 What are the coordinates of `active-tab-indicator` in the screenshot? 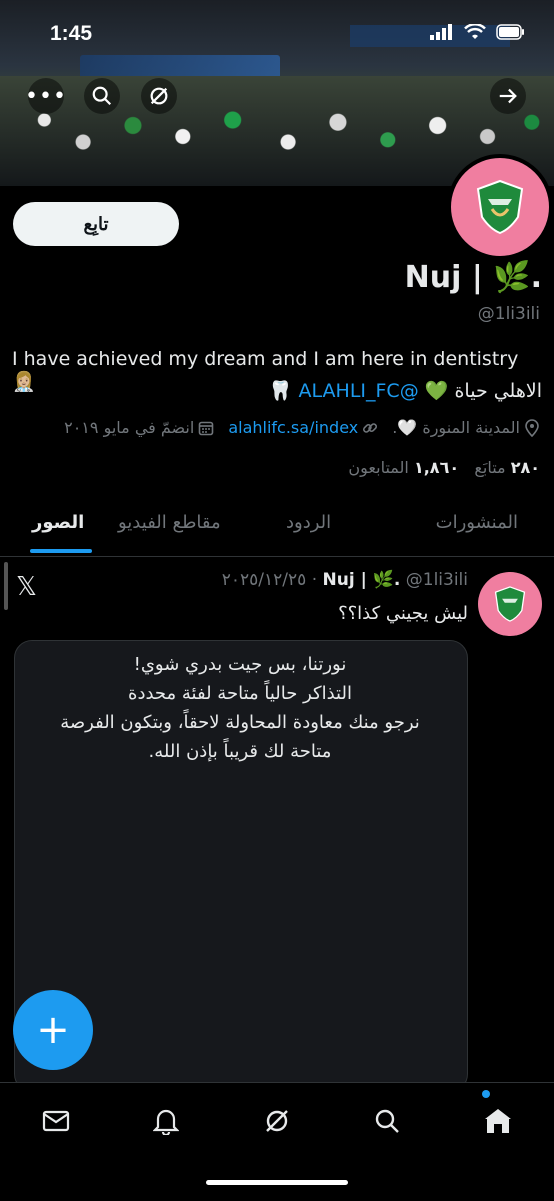 It's located at (61, 551).